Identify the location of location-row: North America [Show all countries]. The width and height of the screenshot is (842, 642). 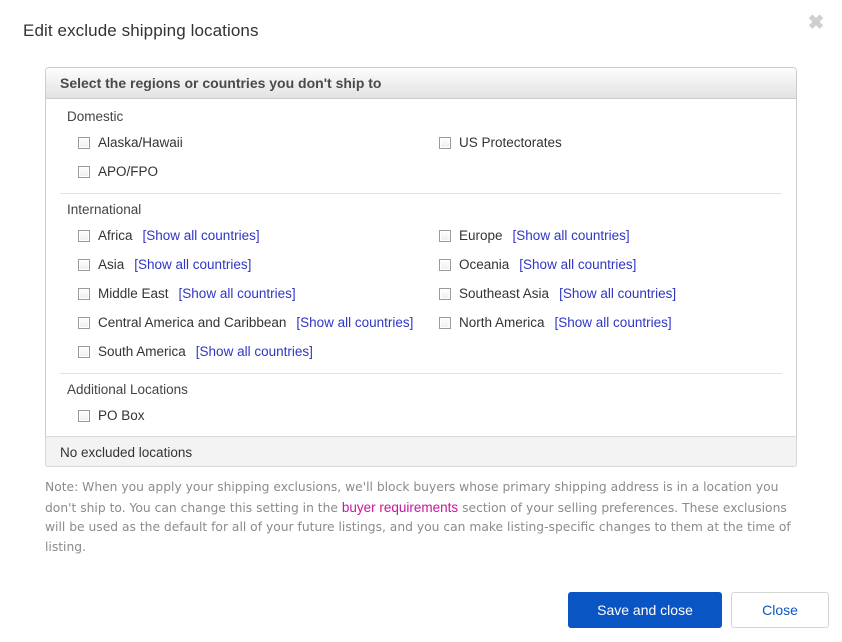
(601, 322).